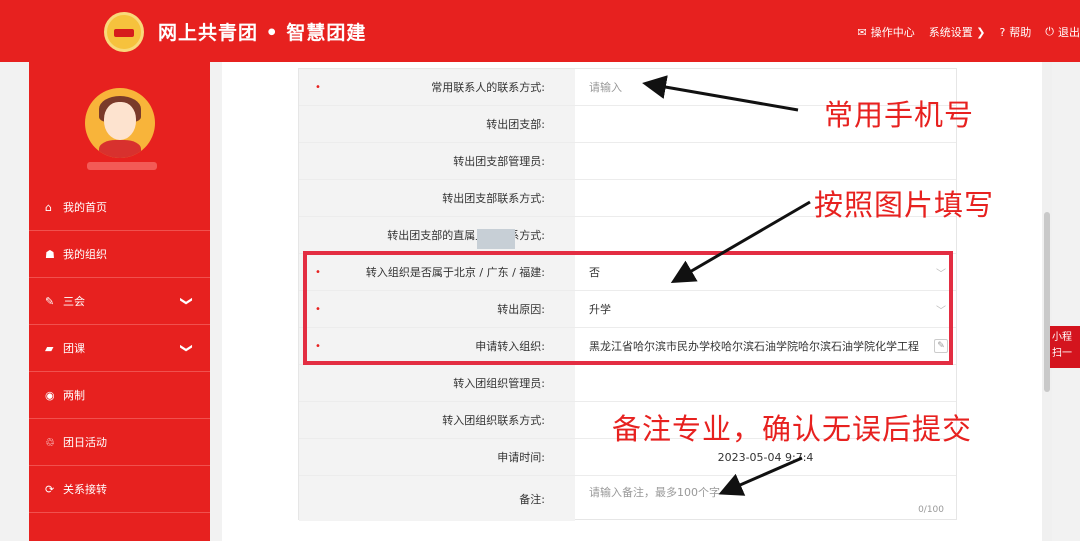 The height and width of the screenshot is (541, 1080). I want to click on arrow-to-remark, so click(760, 476).